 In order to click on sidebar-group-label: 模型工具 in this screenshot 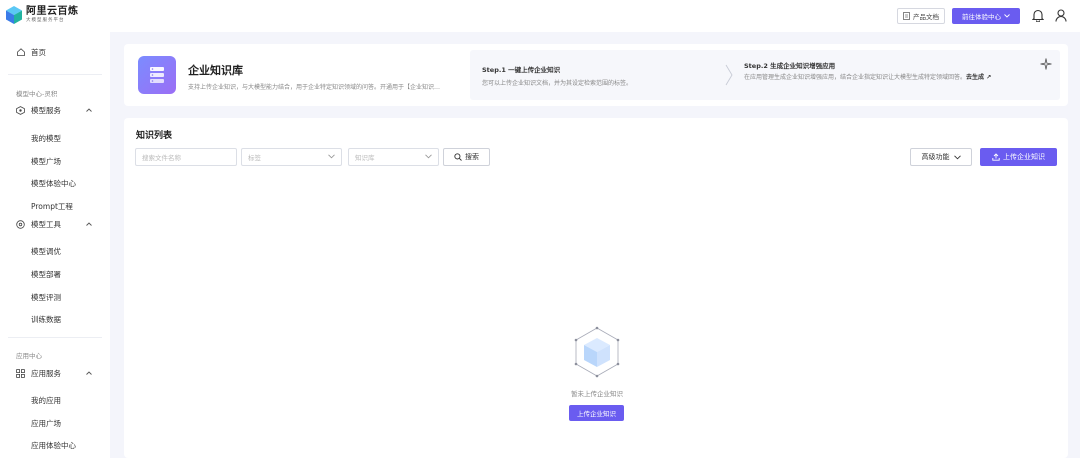, I will do `click(46, 224)`.